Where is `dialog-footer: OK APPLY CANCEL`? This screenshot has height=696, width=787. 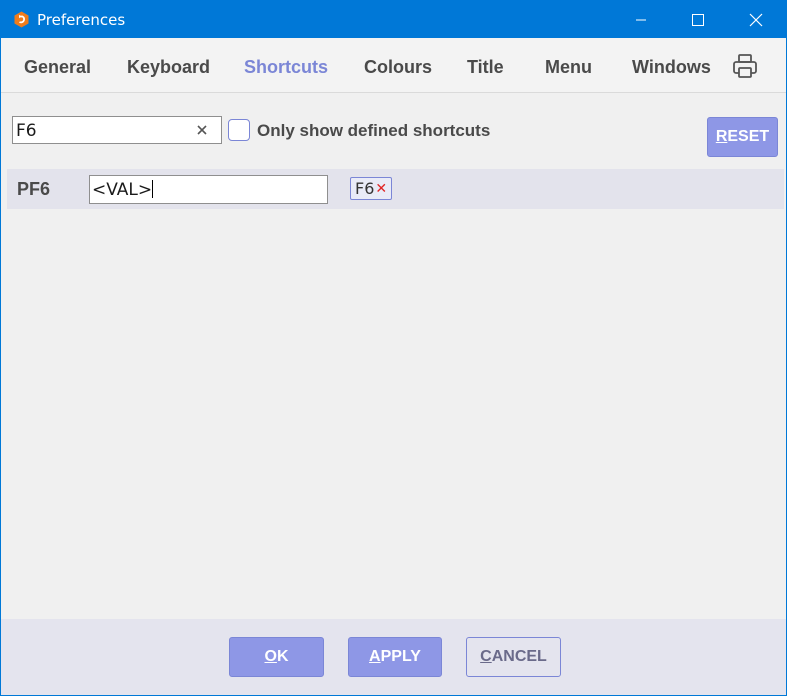 dialog-footer: OK APPLY CANCEL is located at coordinates (393, 657).